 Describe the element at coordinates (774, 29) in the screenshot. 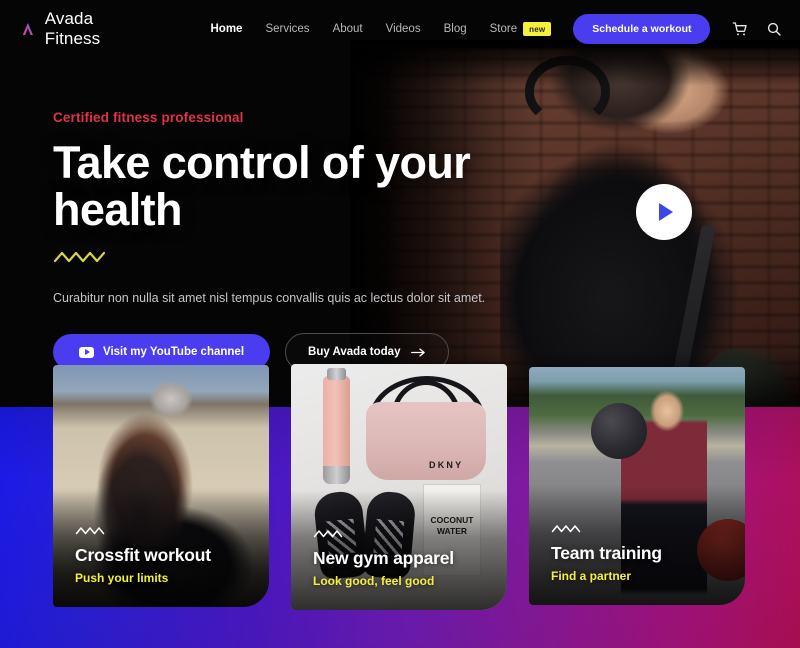

I see `search-icon` at that location.